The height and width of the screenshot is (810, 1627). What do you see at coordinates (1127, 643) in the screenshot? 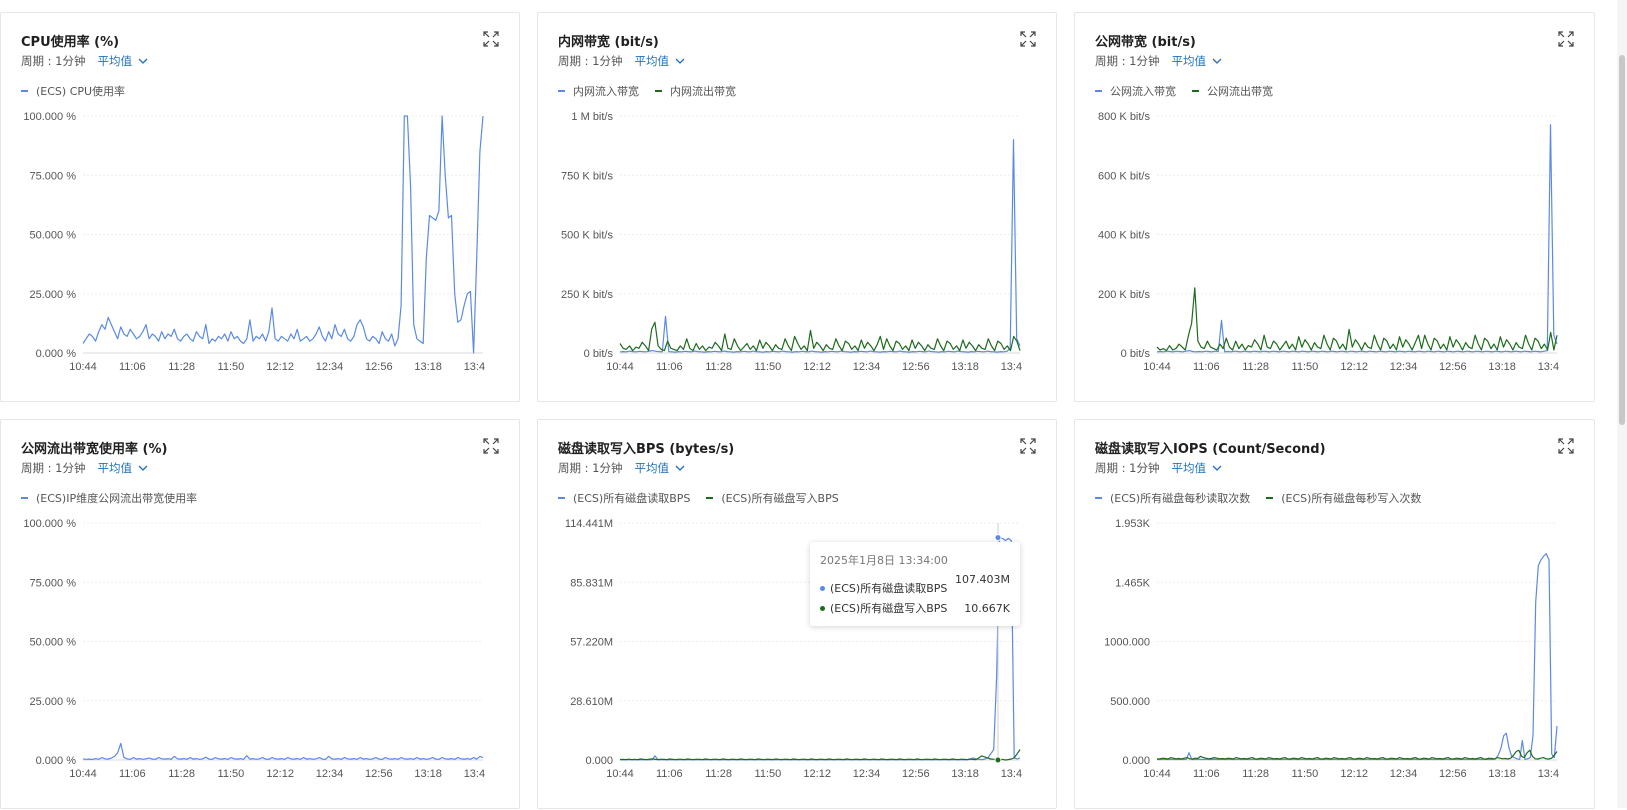
I see `y-tick-label: 1000.000` at bounding box center [1127, 643].